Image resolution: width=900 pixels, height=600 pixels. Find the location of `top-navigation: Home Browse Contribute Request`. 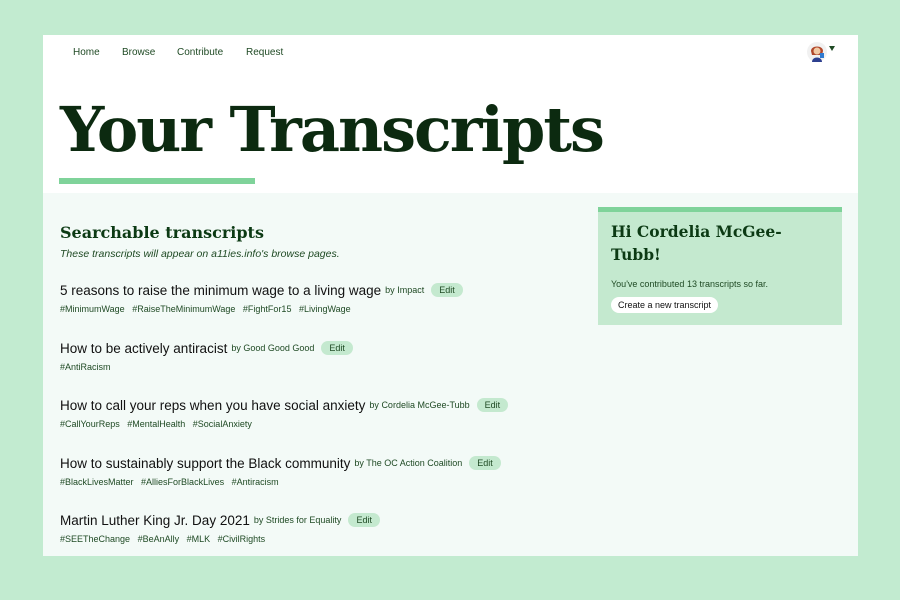

top-navigation: Home Browse Contribute Request is located at coordinates (450, 53).